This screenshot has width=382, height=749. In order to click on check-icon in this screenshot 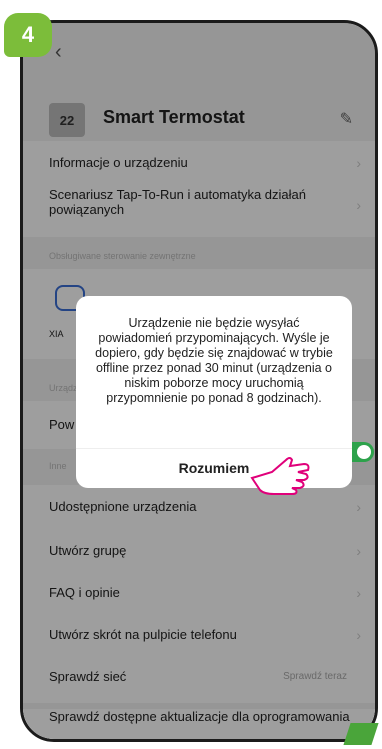, I will do `click(361, 734)`.